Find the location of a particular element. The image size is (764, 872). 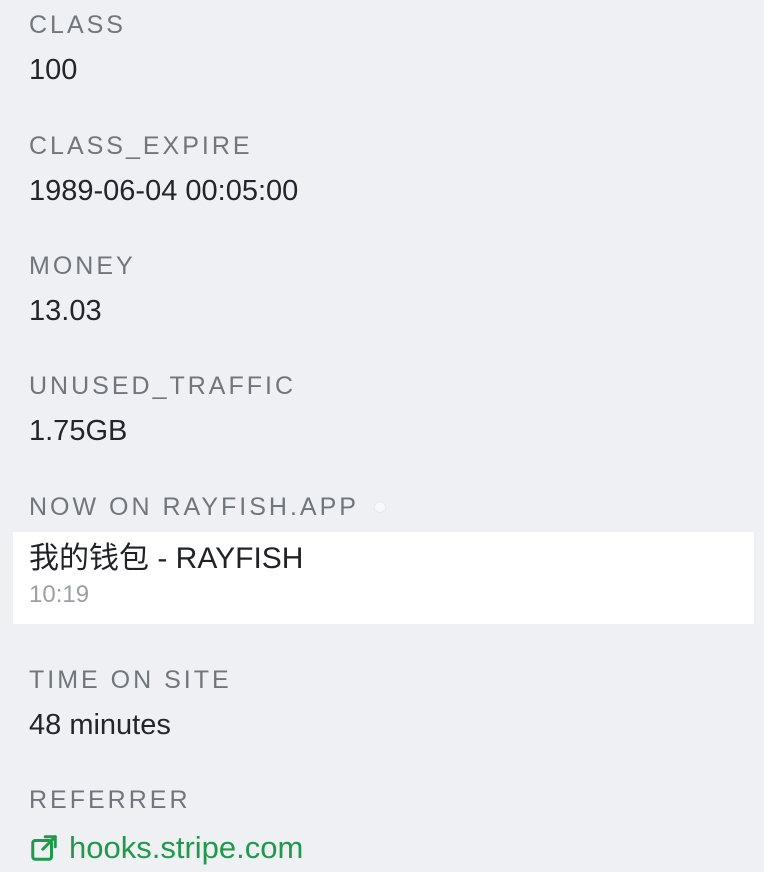

current-page-card: 我的钱包 - RAYFISH 10:19 is located at coordinates (383, 578).